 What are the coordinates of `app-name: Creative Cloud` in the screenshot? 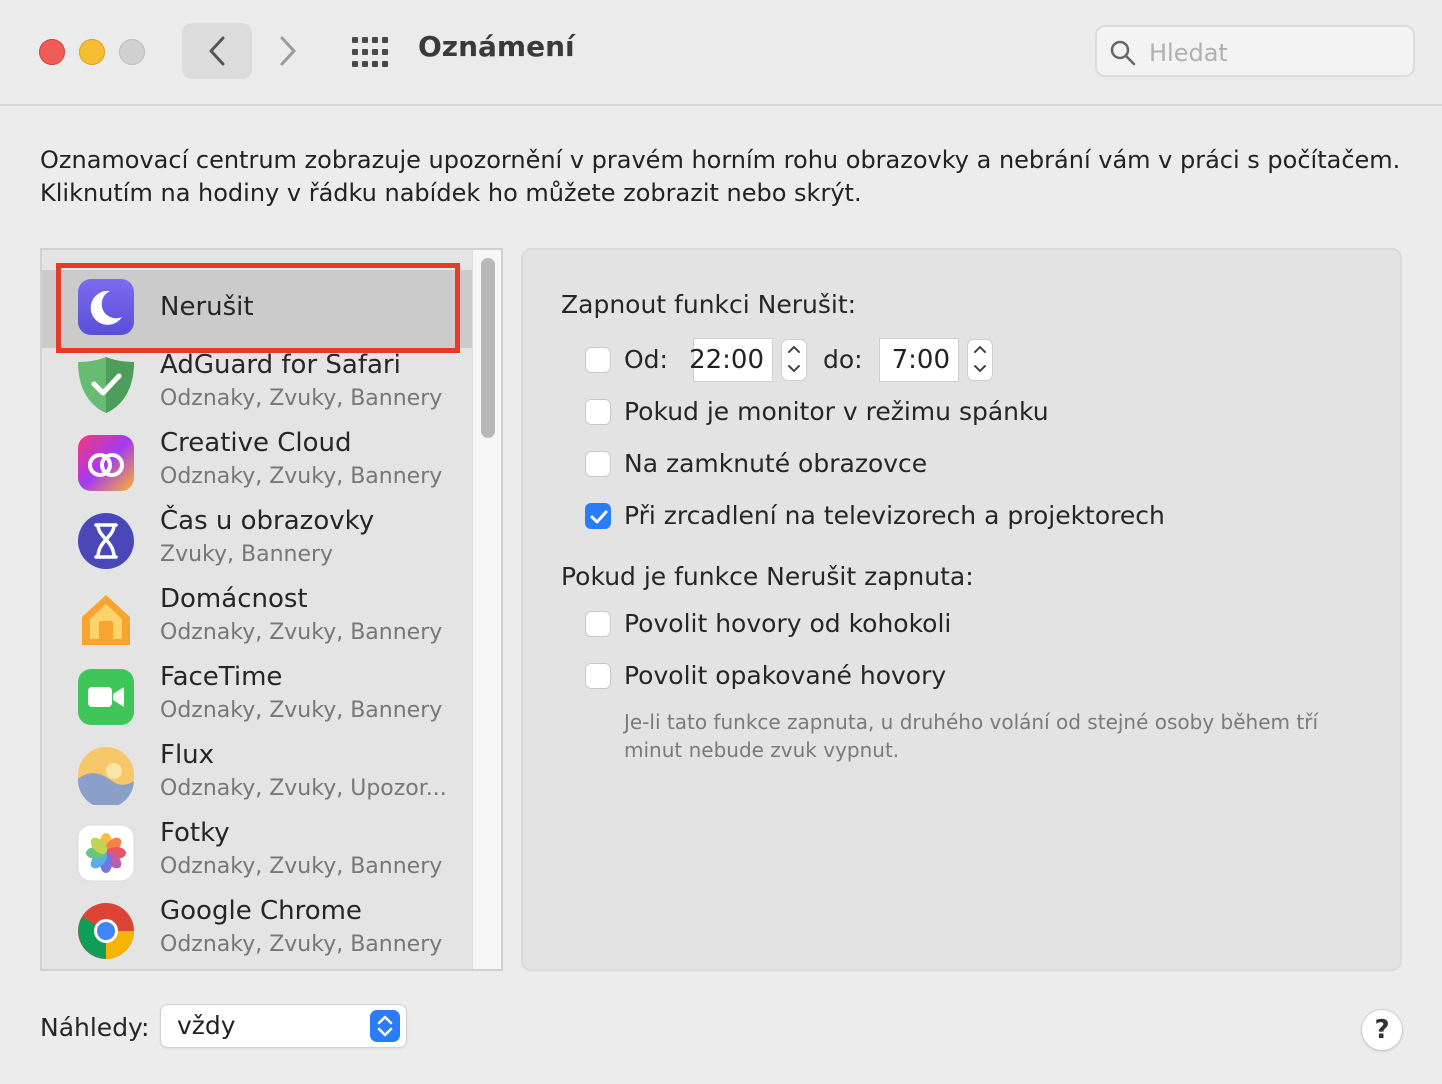 It's located at (256, 443).